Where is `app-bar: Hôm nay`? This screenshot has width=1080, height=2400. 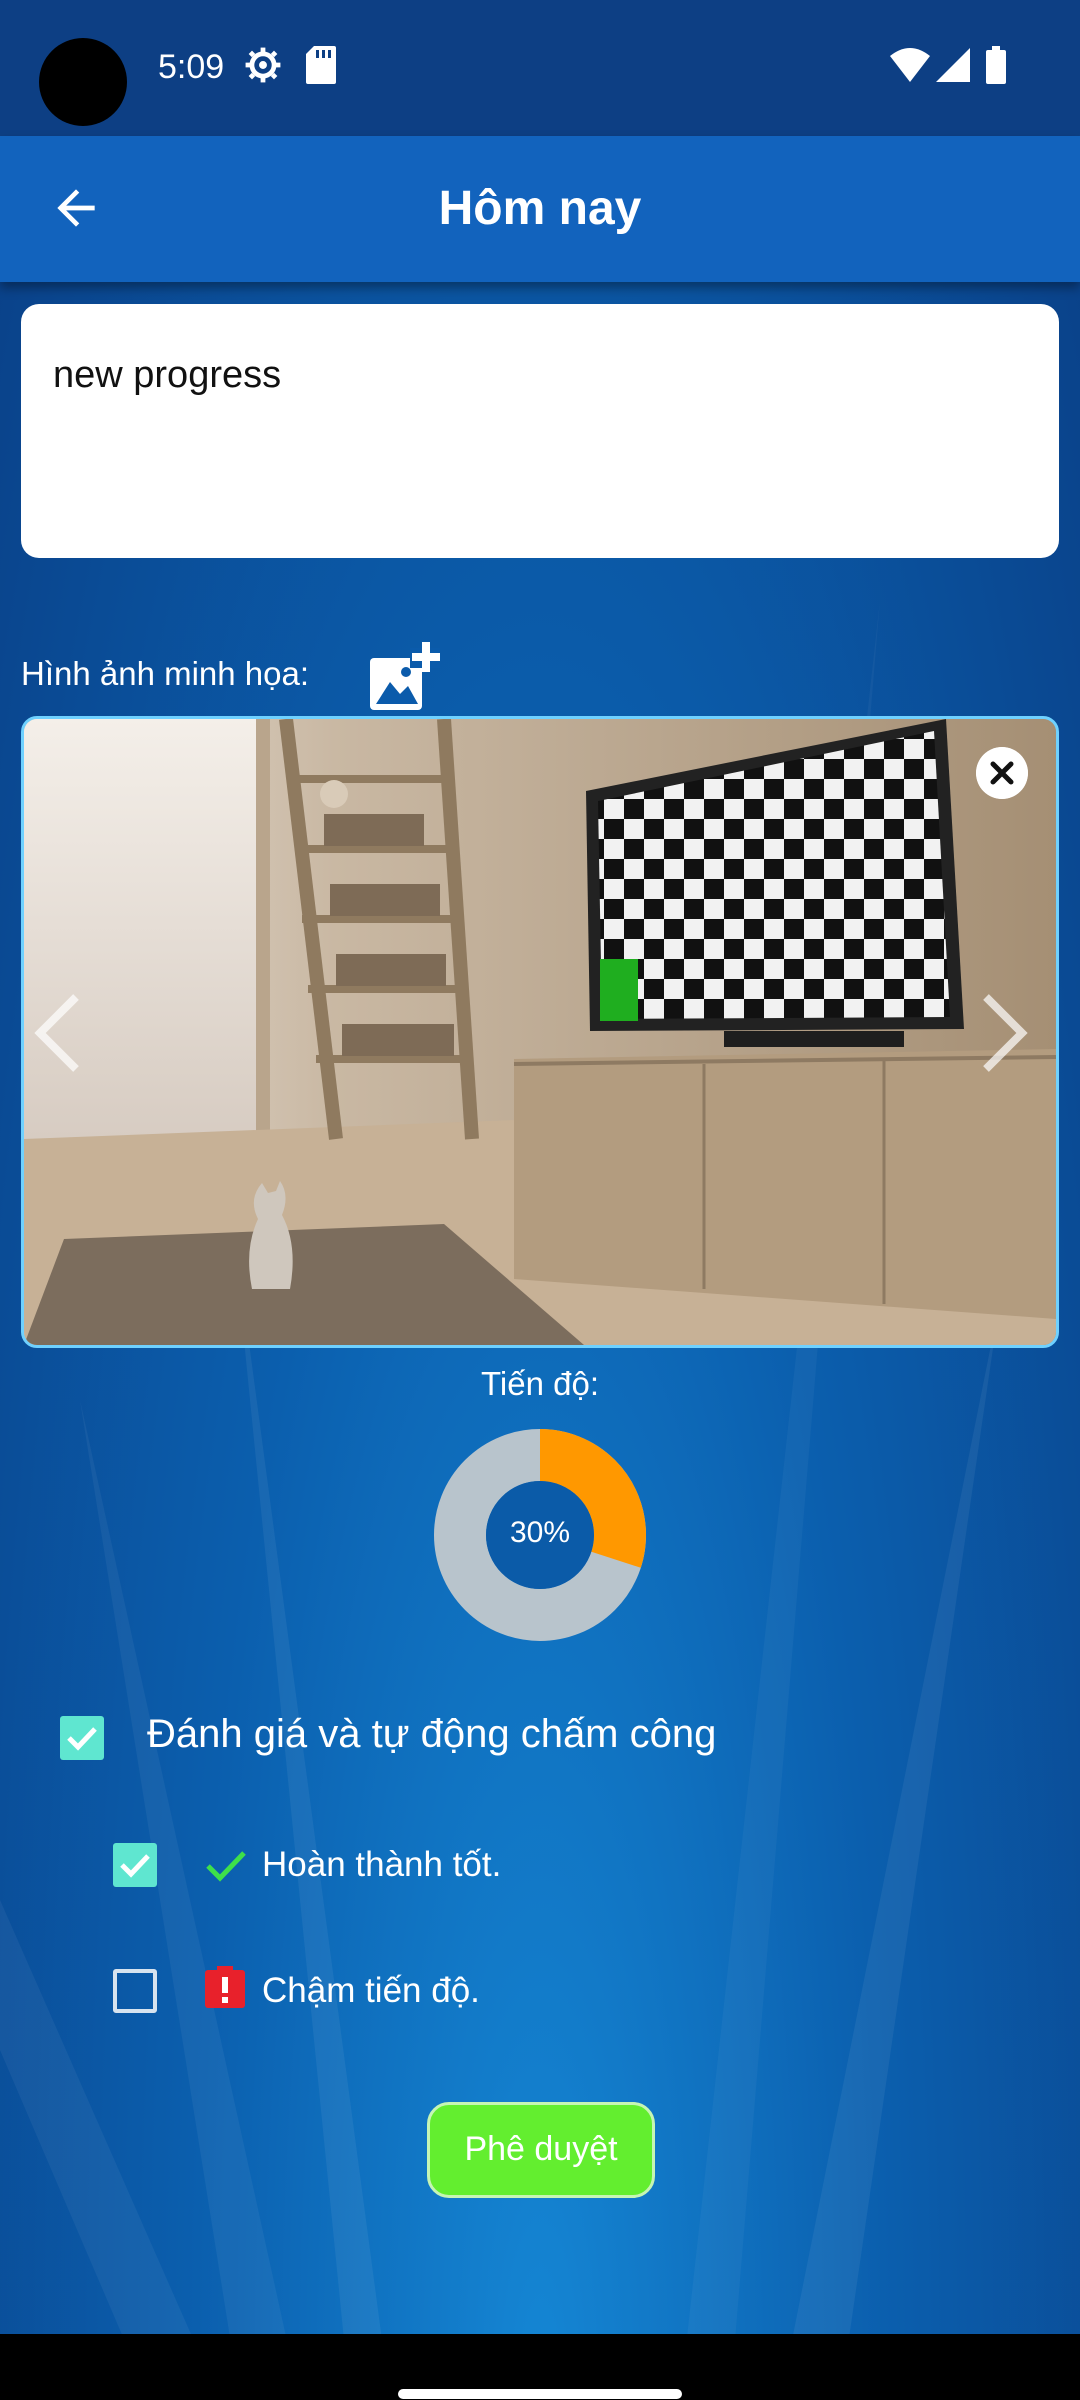
app-bar: Hôm nay is located at coordinates (540, 209).